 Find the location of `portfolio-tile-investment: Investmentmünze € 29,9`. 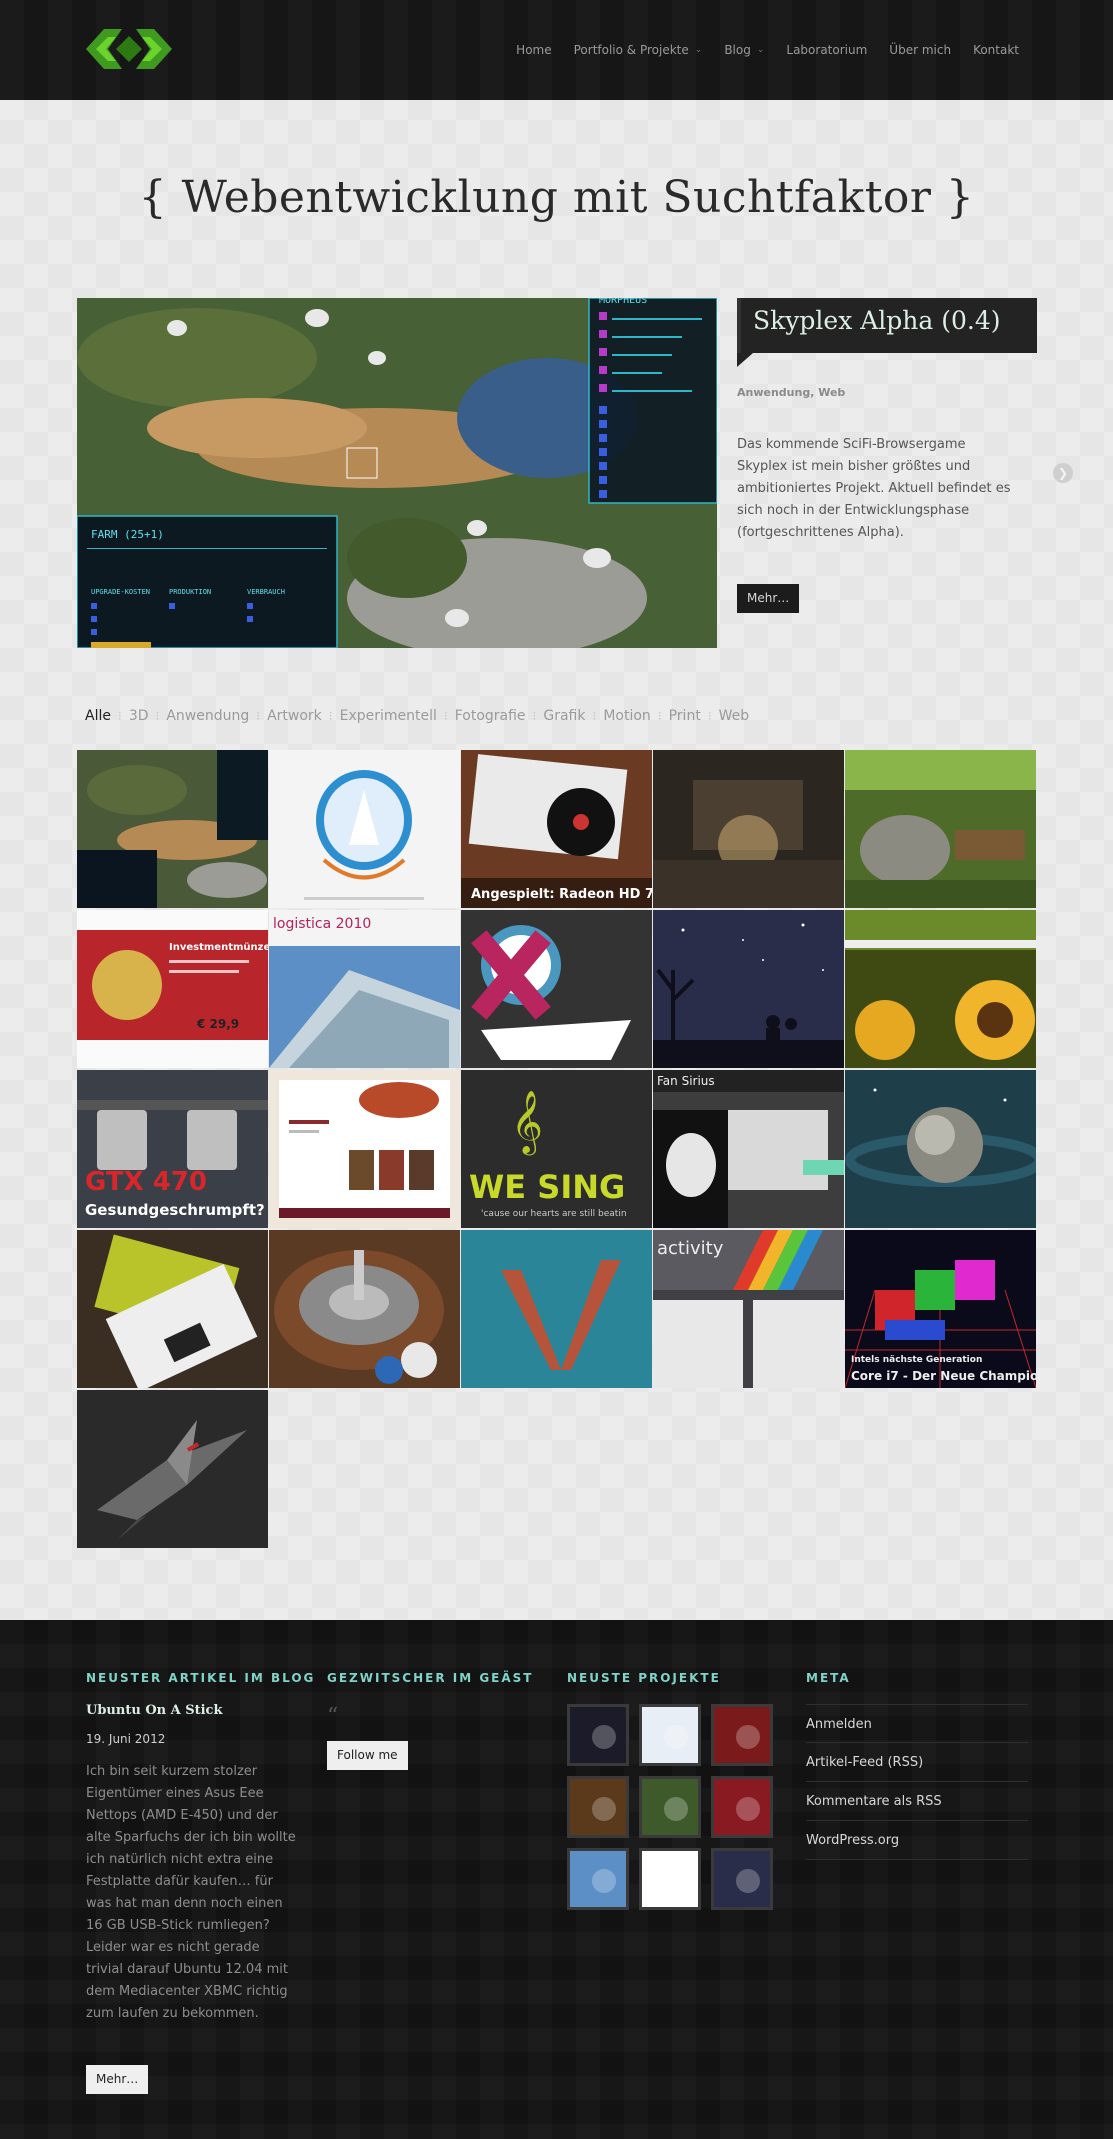

portfolio-tile-investment: Investmentmünze € 29,9 is located at coordinates (172, 989).